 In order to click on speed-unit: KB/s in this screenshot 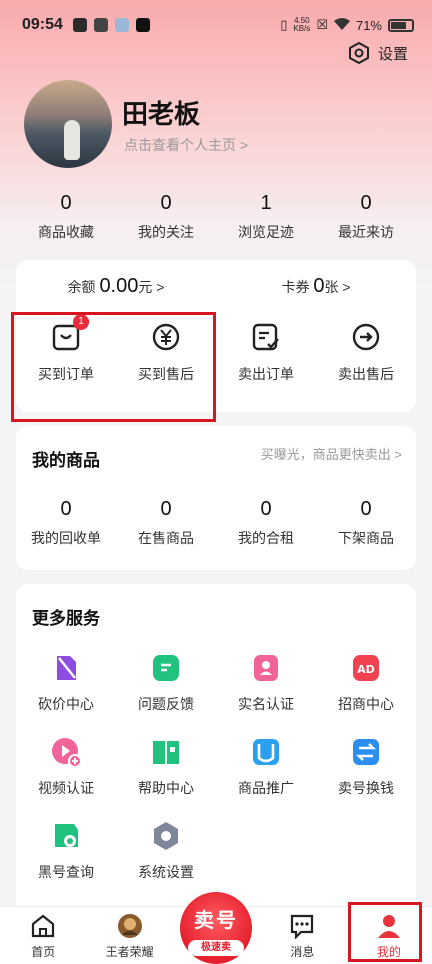, I will do `click(302, 28)`.